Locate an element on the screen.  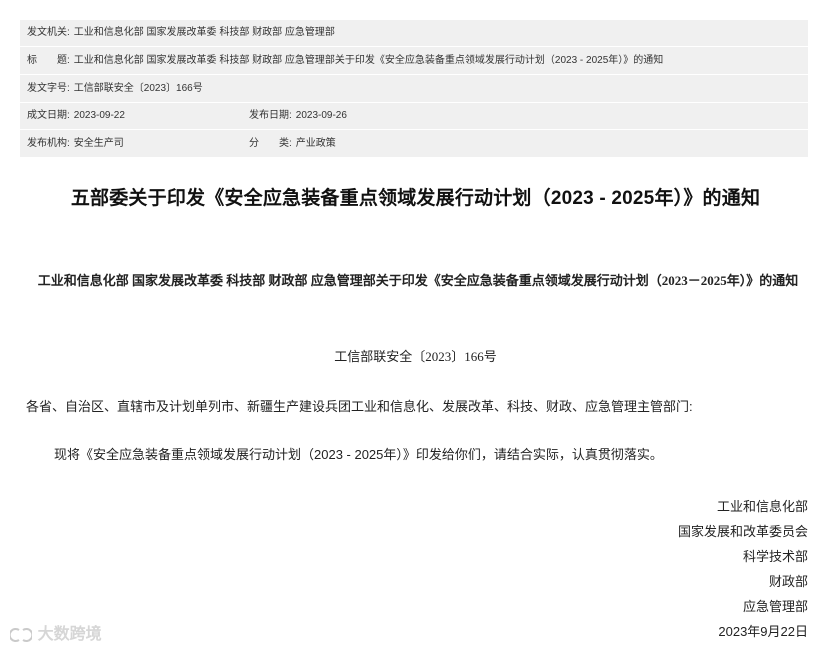
watermark: 大数跨境 is located at coordinates (55, 632).